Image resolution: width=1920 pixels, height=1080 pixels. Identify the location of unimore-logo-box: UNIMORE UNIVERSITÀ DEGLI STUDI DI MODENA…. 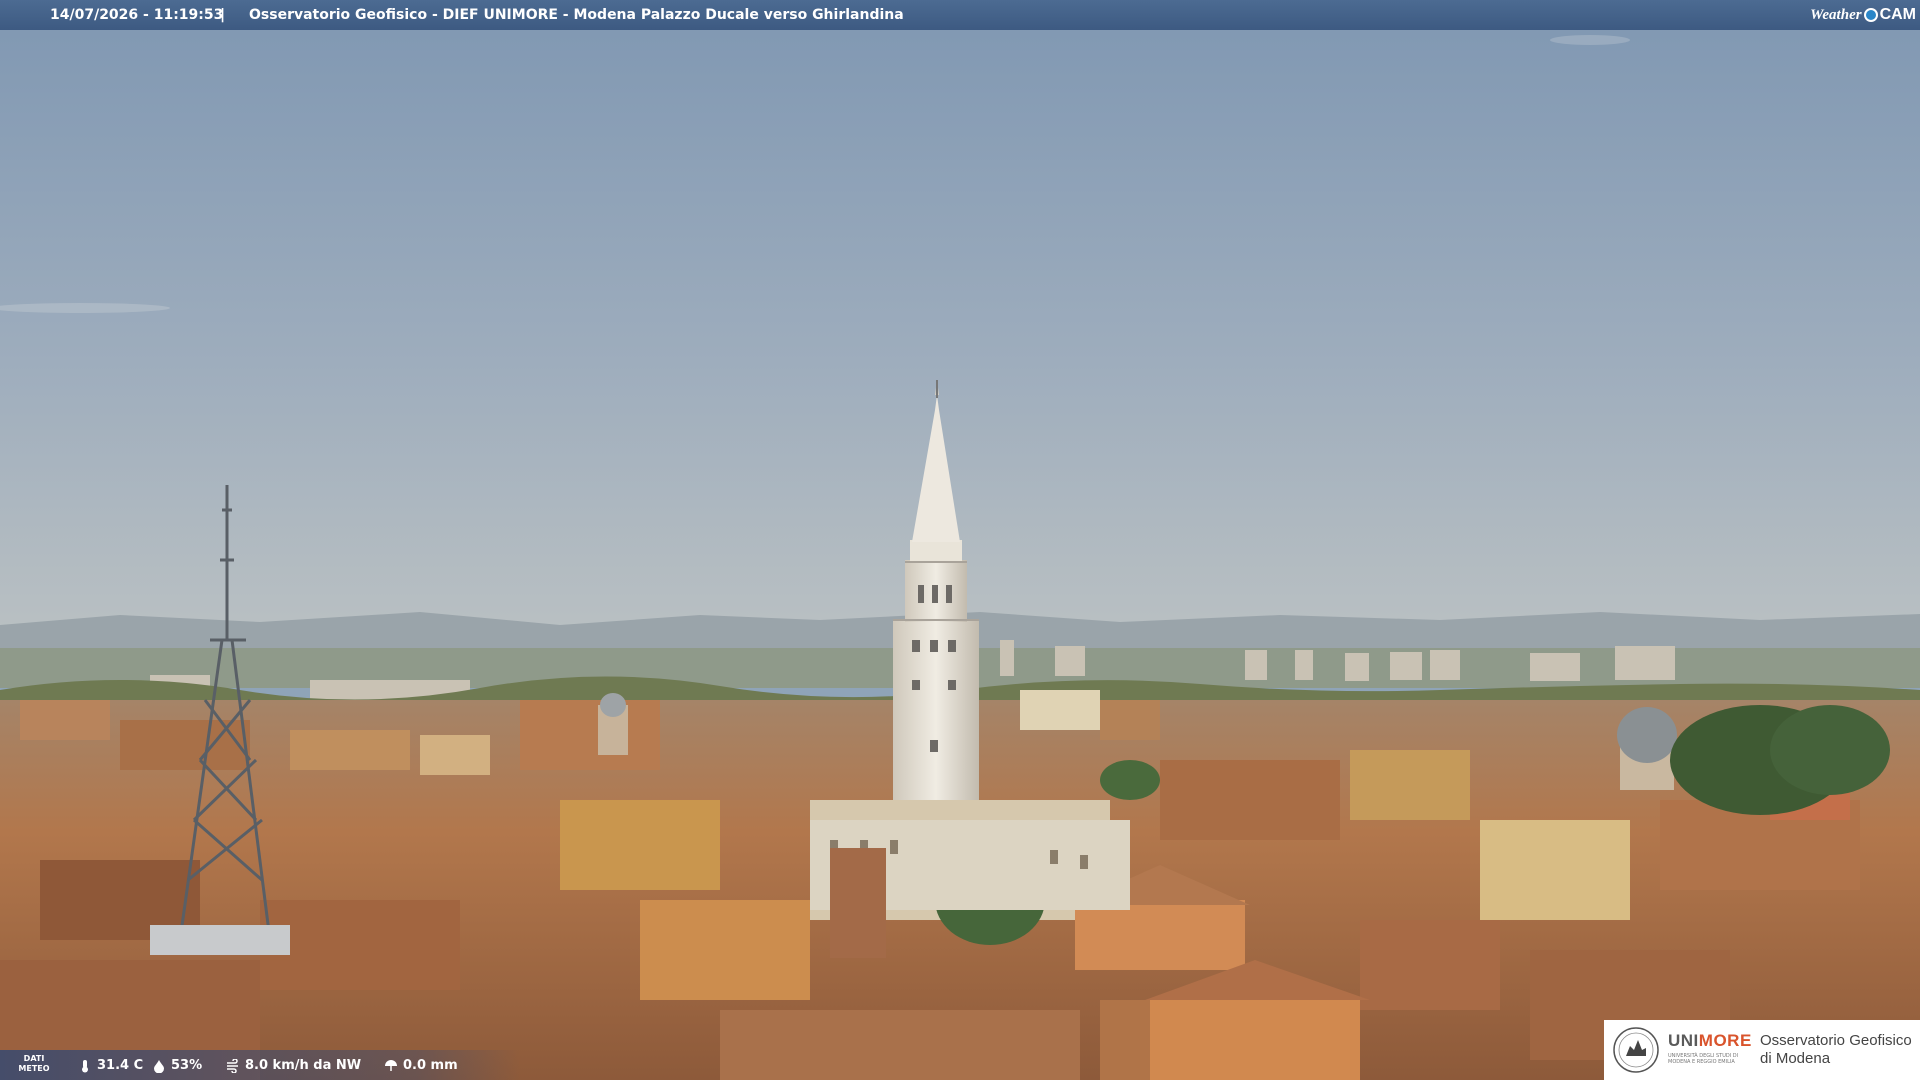
(1762, 1050).